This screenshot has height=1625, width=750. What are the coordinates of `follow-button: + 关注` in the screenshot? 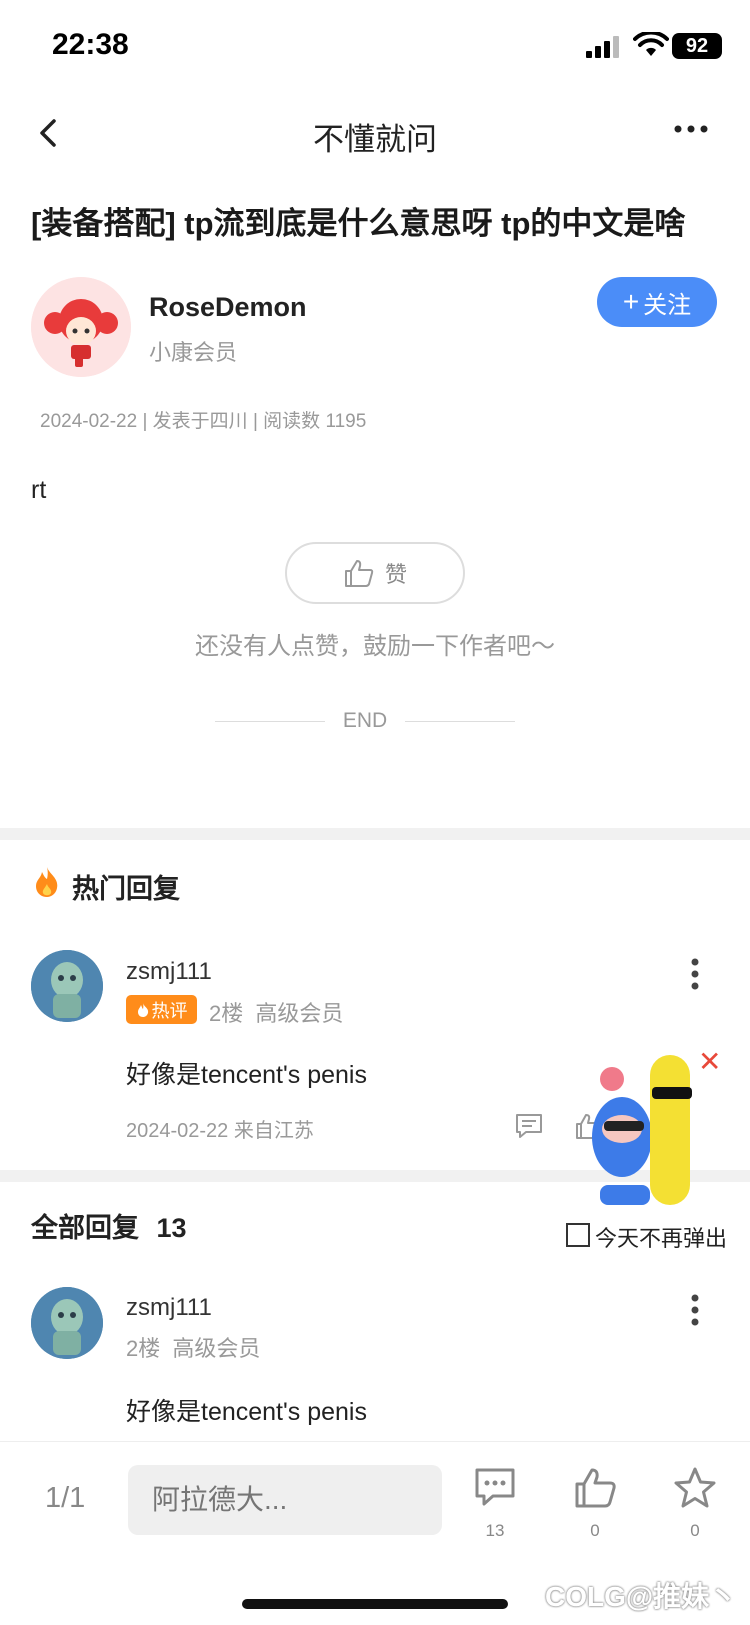 It's located at (657, 302).